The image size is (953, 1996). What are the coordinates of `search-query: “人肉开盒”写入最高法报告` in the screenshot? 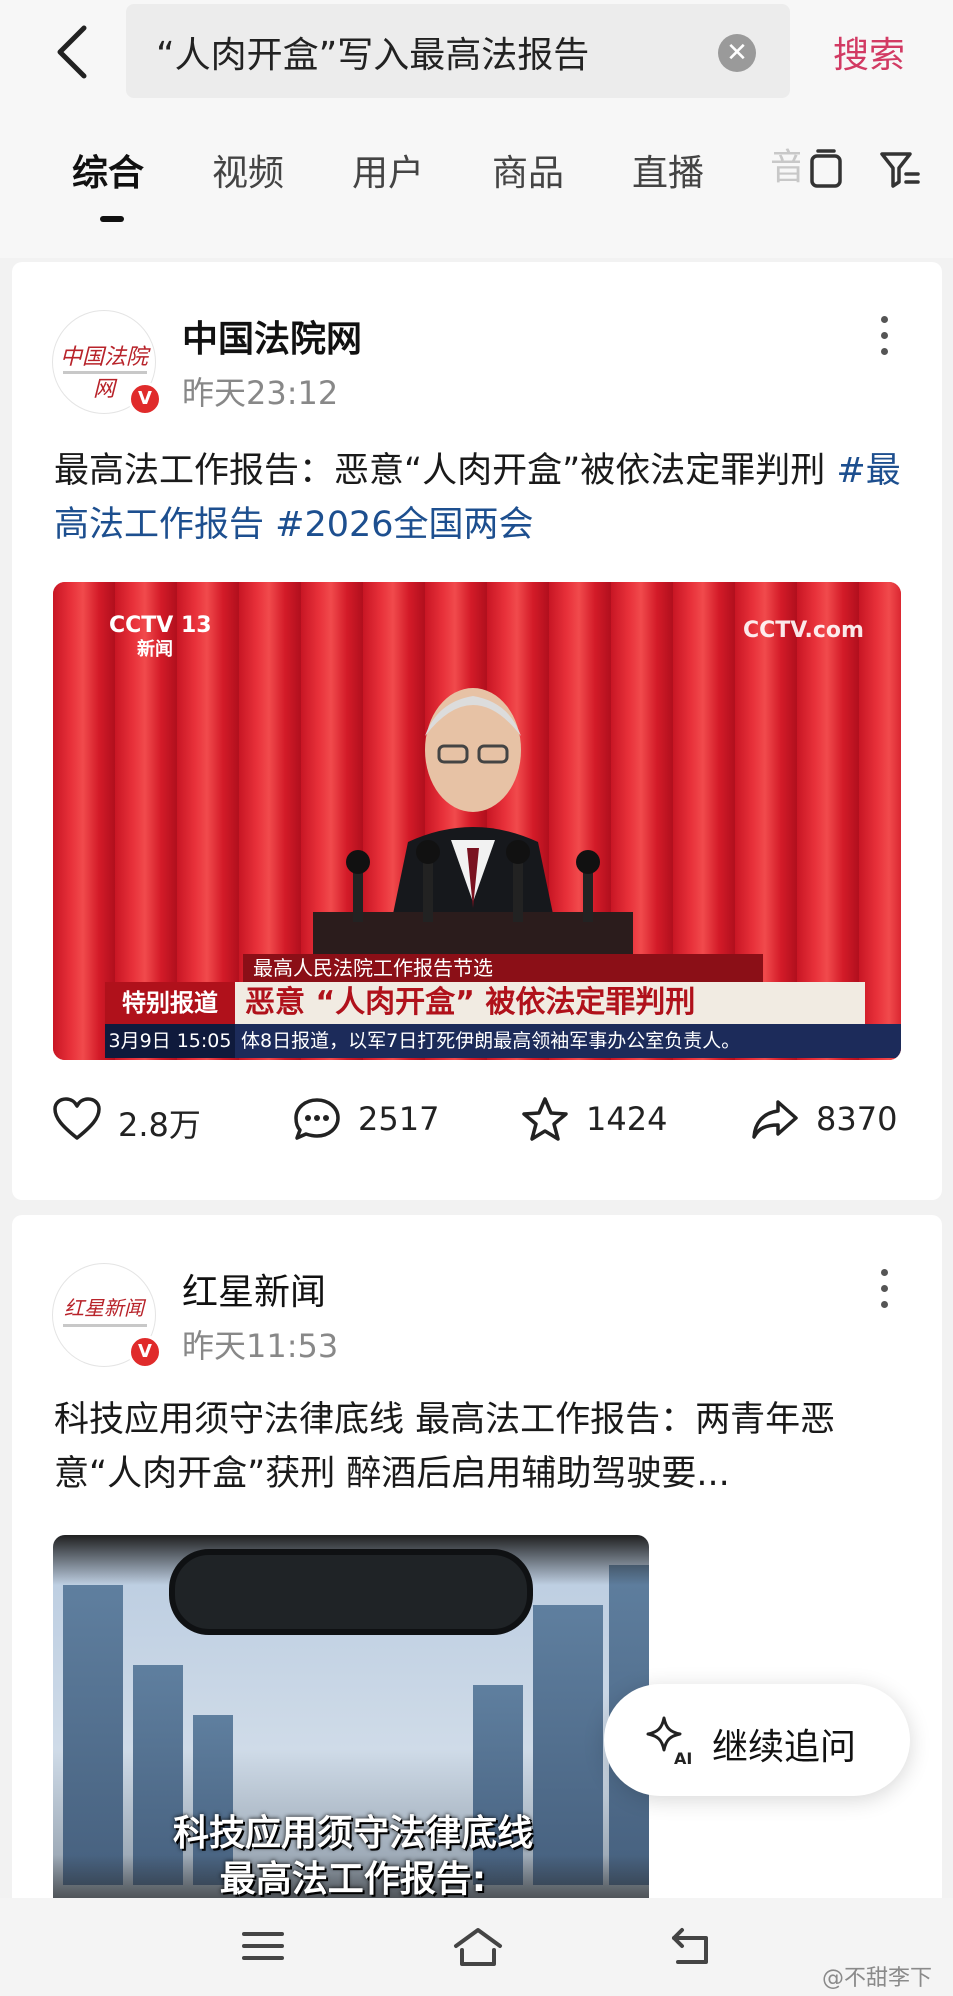 It's located at (373, 55).